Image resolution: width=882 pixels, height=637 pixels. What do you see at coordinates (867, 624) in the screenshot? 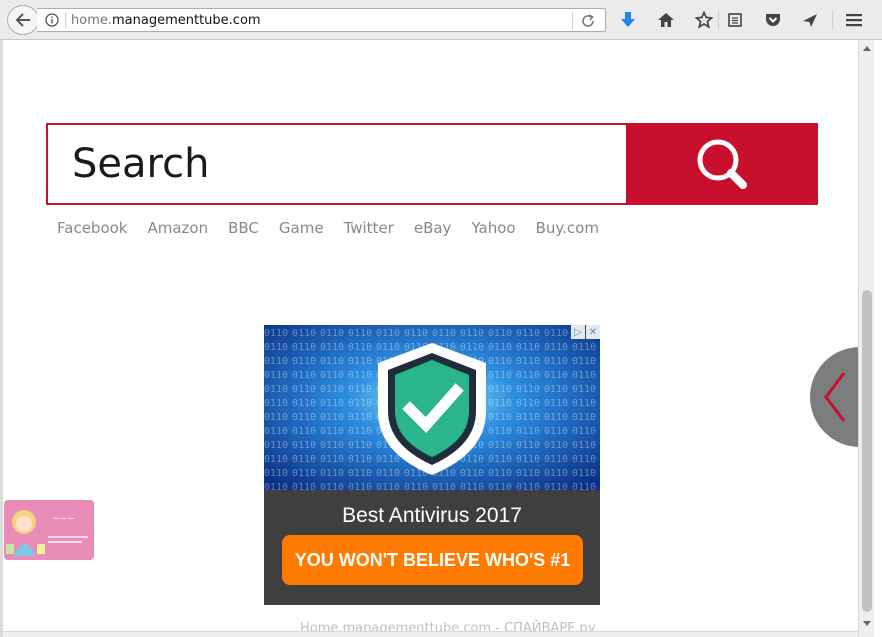
I see `scroll-down-icon` at bounding box center [867, 624].